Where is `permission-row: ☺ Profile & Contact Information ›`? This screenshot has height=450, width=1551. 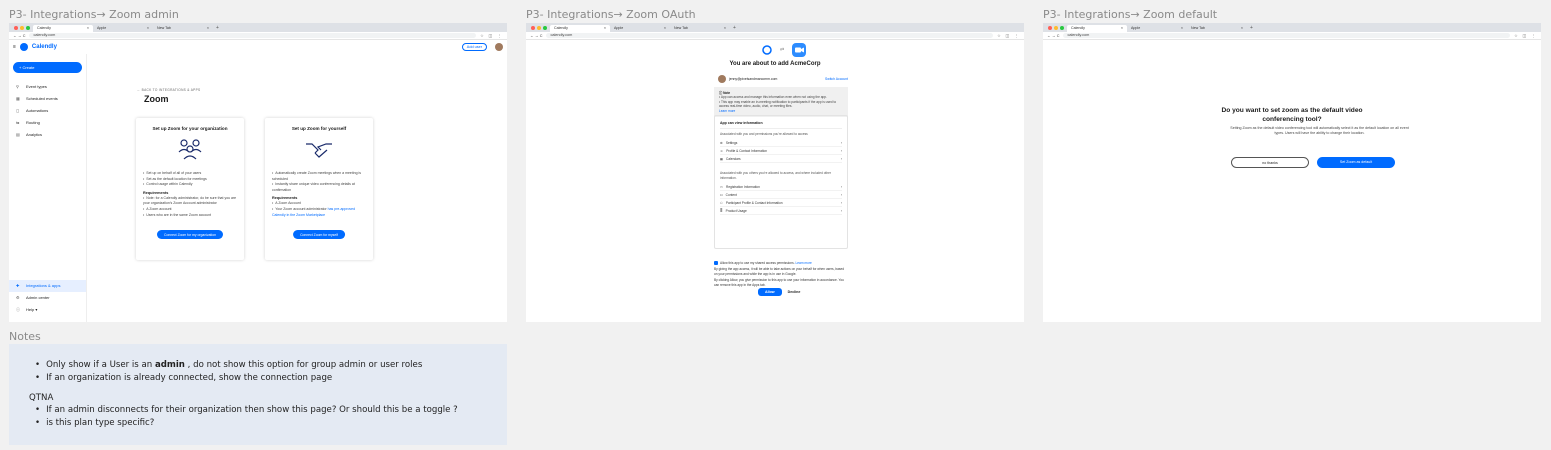 permission-row: ☺ Profile & Contact Information › is located at coordinates (781, 151).